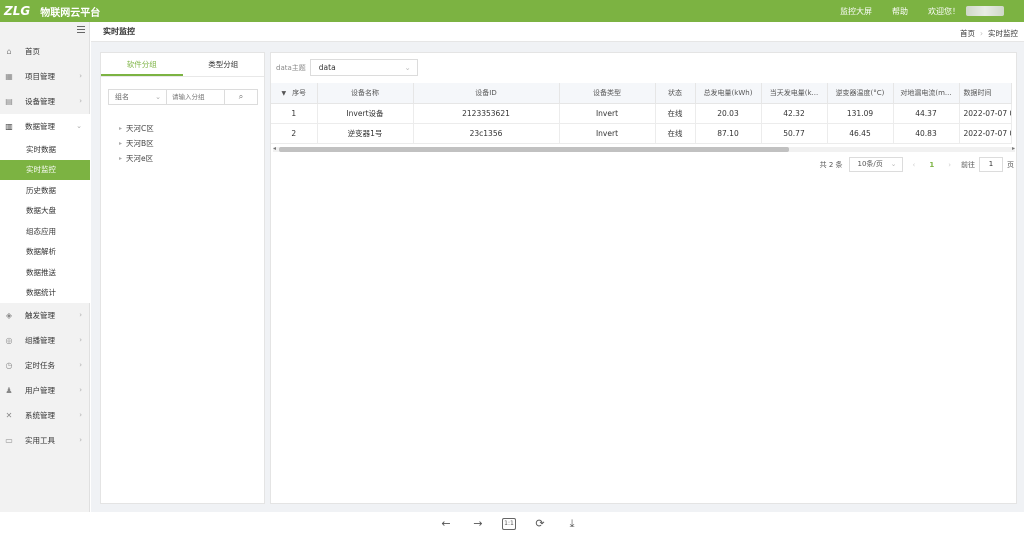 This screenshot has height=536, width=1024. Describe the element at coordinates (45, 211) in the screenshot. I see `submenu-item-dashboard: 数据大盘` at that location.